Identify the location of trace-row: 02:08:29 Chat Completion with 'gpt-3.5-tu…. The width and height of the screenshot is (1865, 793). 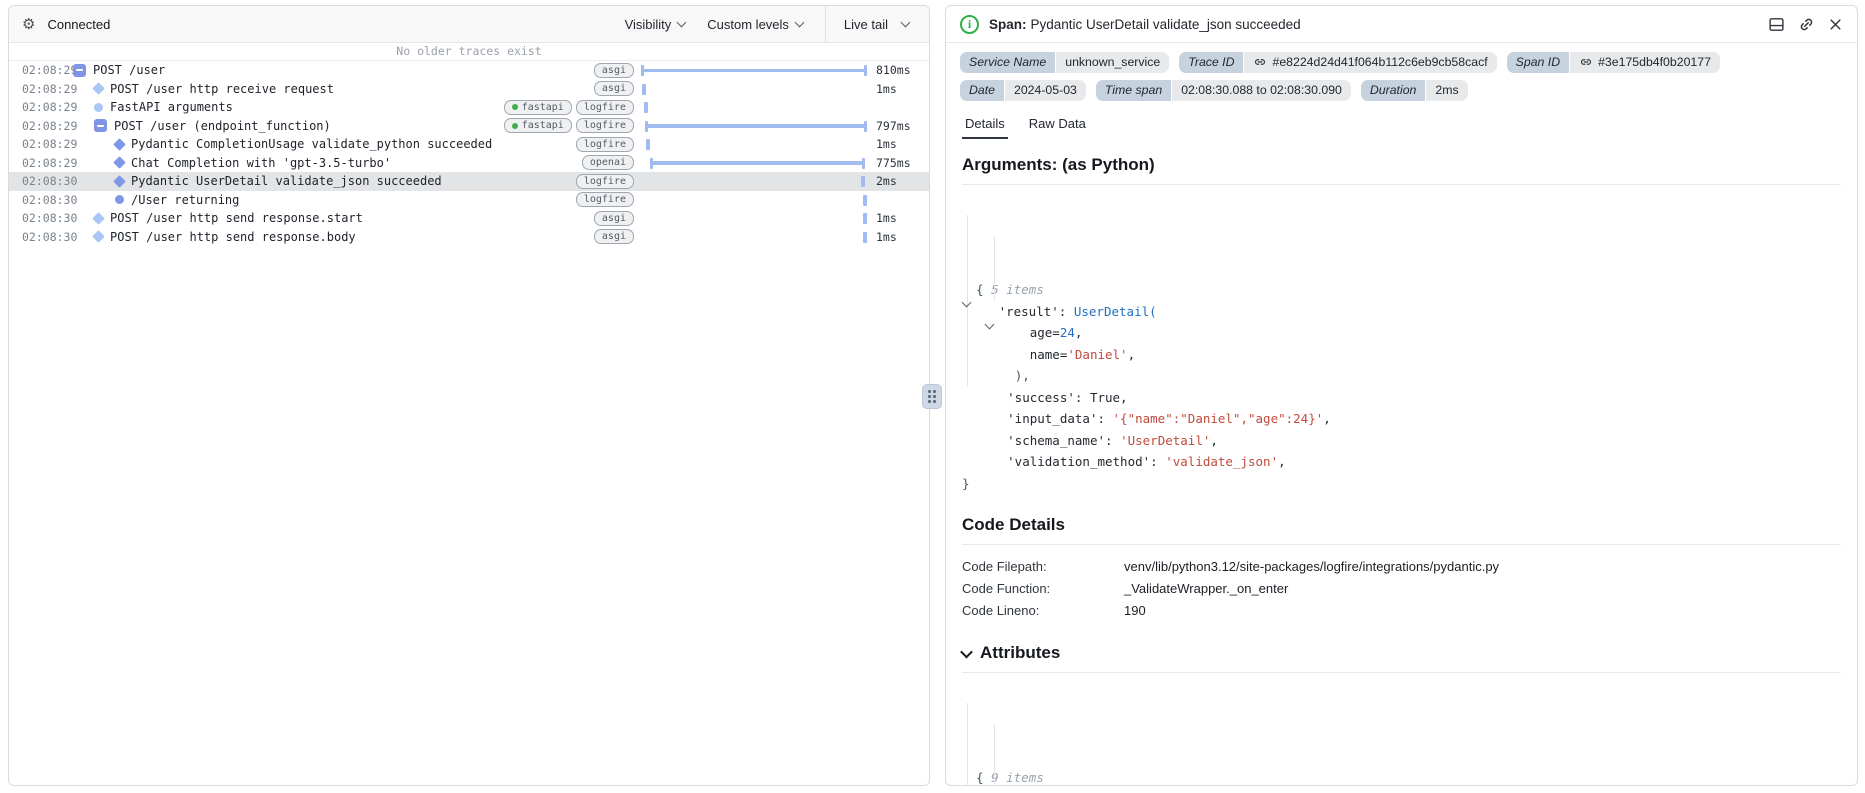
(469, 163).